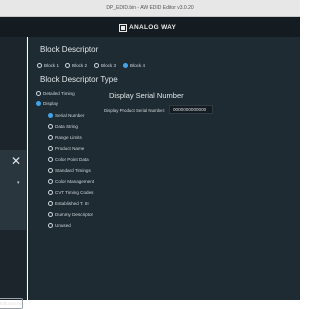 The height and width of the screenshot is (309, 320). What do you see at coordinates (70, 148) in the screenshot?
I see `radio-label: Product Name` at bounding box center [70, 148].